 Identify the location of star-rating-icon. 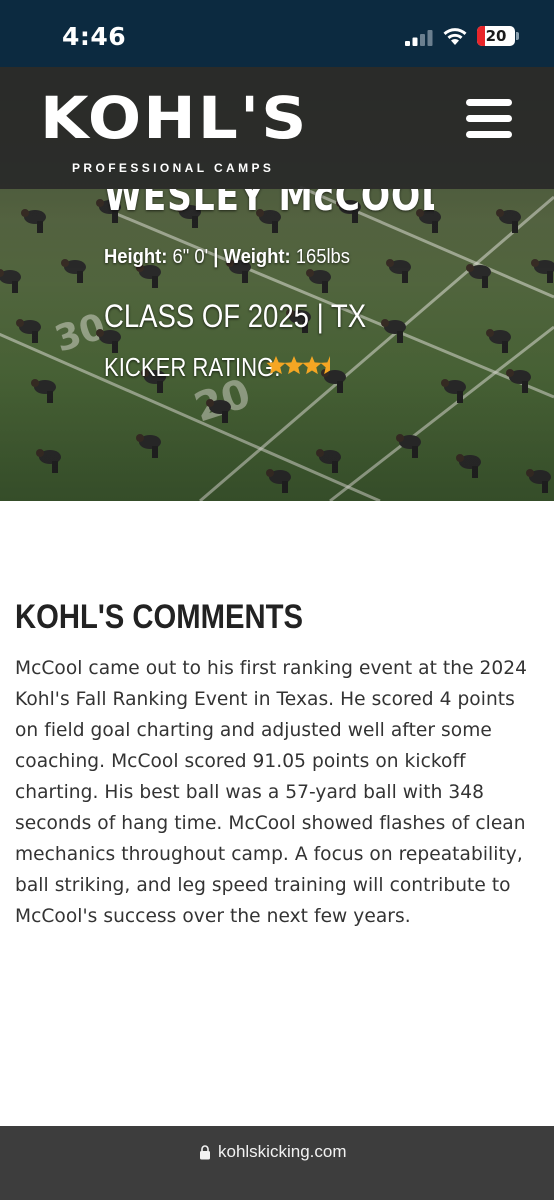
(298, 365).